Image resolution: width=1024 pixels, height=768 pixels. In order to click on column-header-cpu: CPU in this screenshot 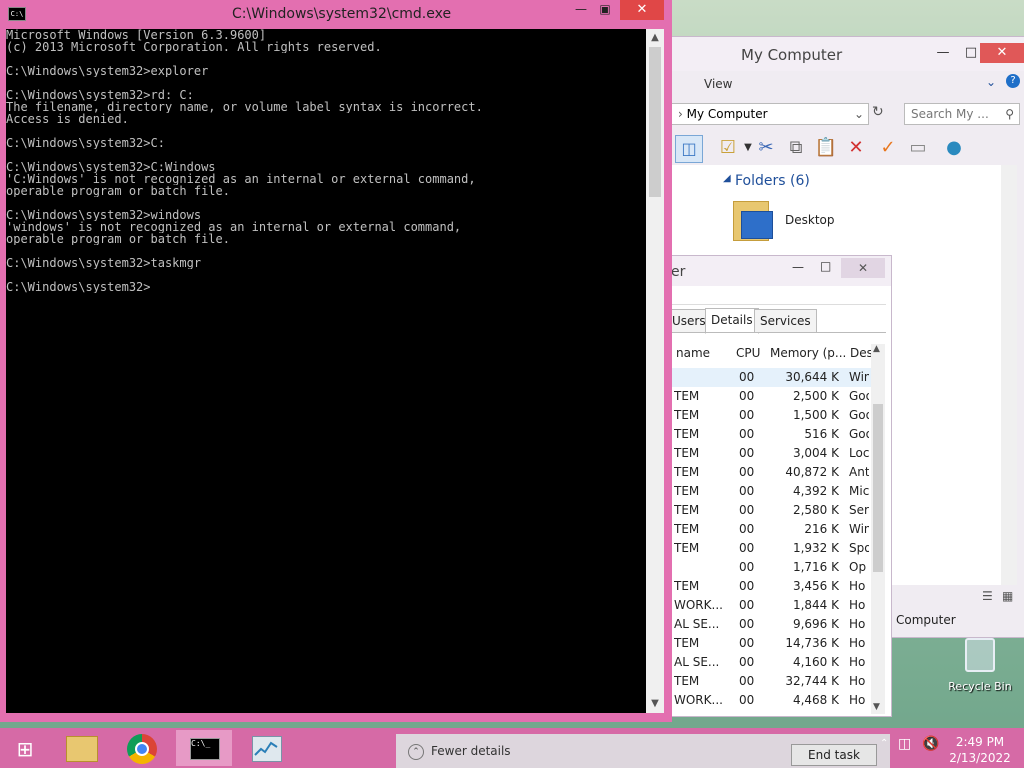, I will do `click(748, 353)`.